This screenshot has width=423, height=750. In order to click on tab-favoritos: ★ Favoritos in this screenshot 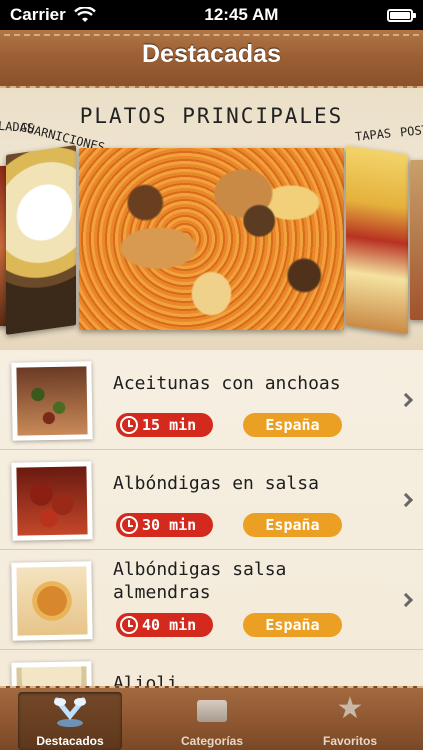, I will do `click(350, 721)`.